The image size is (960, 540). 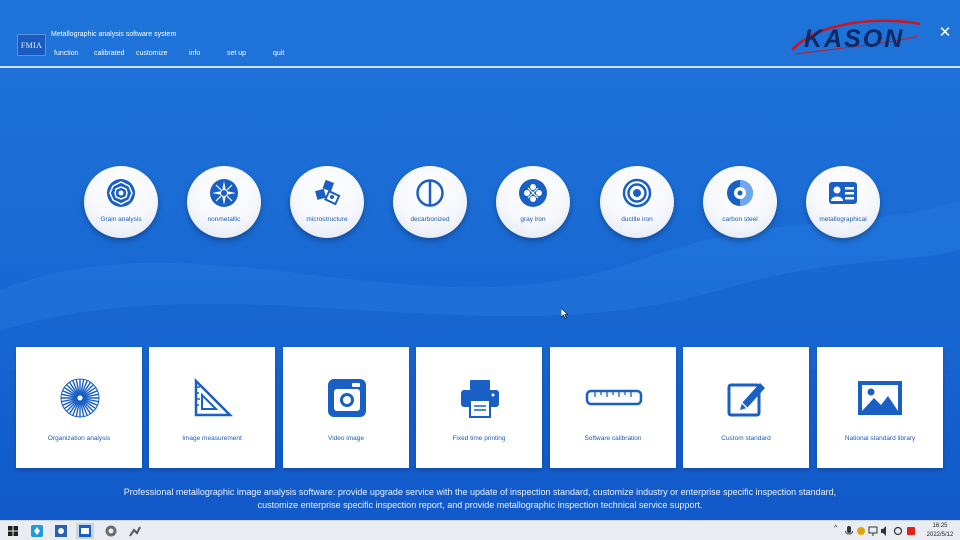 What do you see at coordinates (880, 398) in the screenshot?
I see `picture-icon` at bounding box center [880, 398].